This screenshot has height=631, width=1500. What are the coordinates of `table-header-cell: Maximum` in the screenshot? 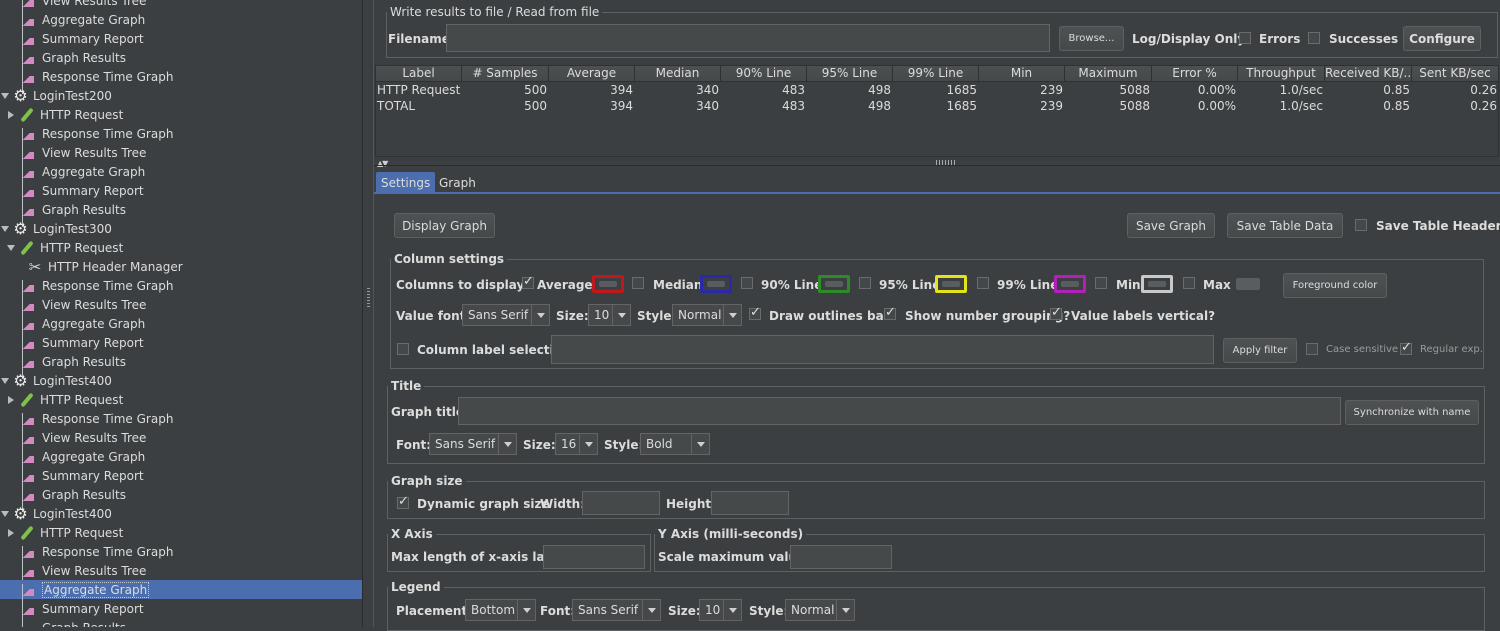 It's located at (1108, 74).